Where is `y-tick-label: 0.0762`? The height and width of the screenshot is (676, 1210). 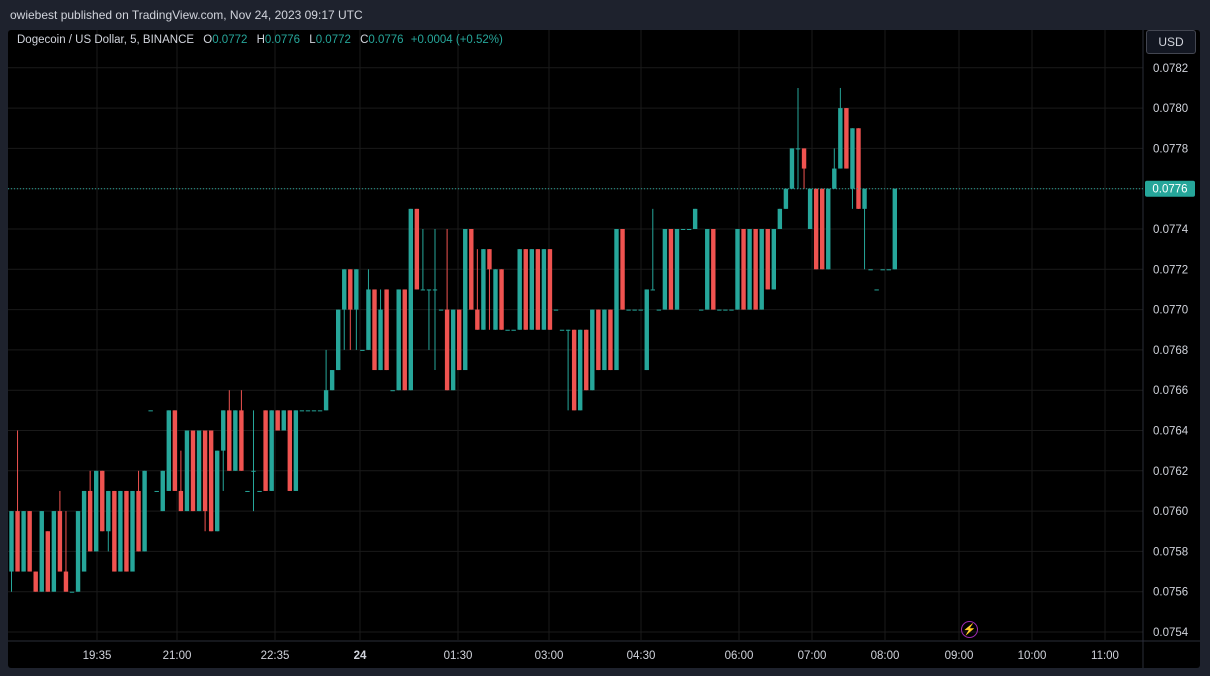 y-tick-label: 0.0762 is located at coordinates (1170, 472).